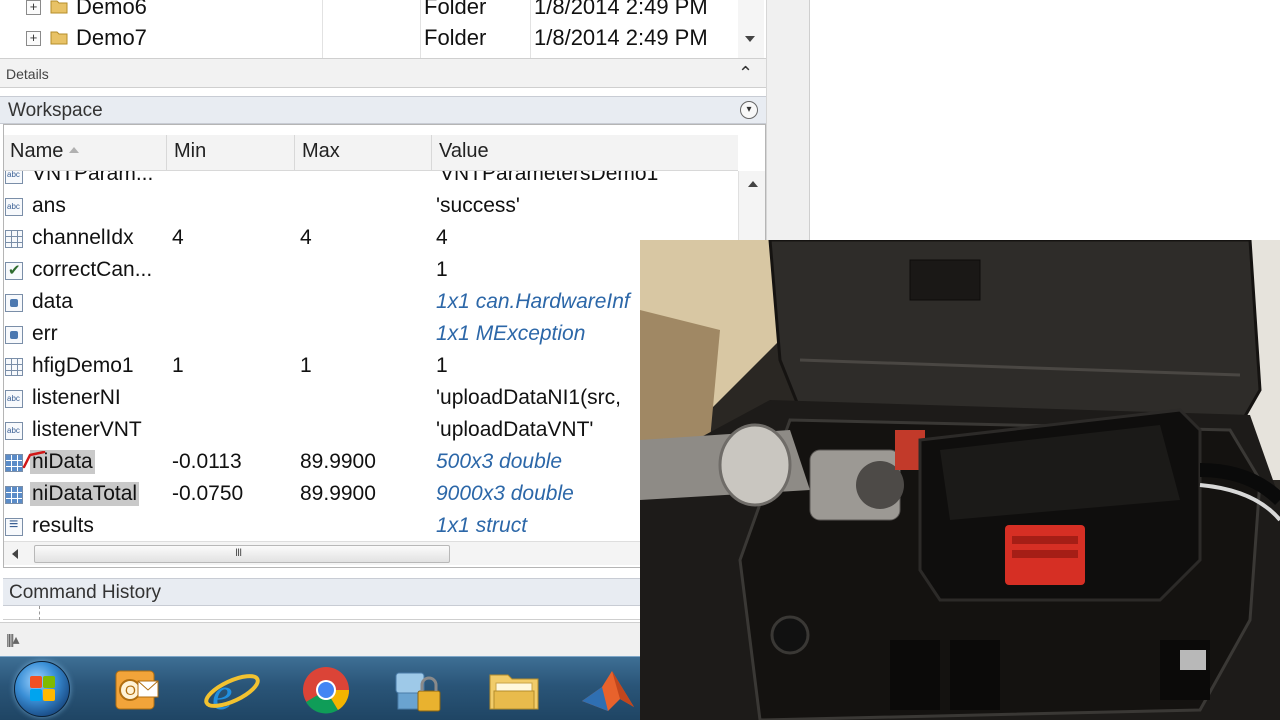  I want to click on details-panel-header: Details ⌃, so click(383, 73).